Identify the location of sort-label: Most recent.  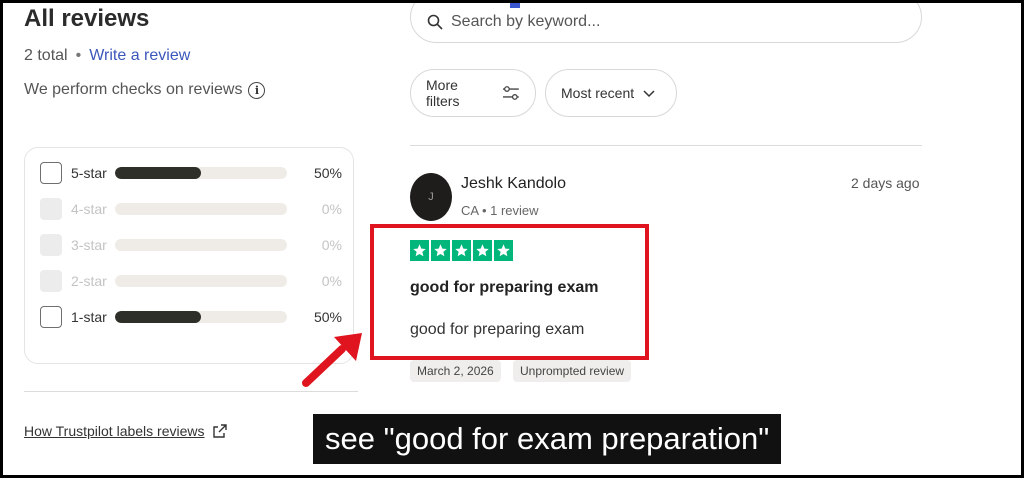
(598, 93).